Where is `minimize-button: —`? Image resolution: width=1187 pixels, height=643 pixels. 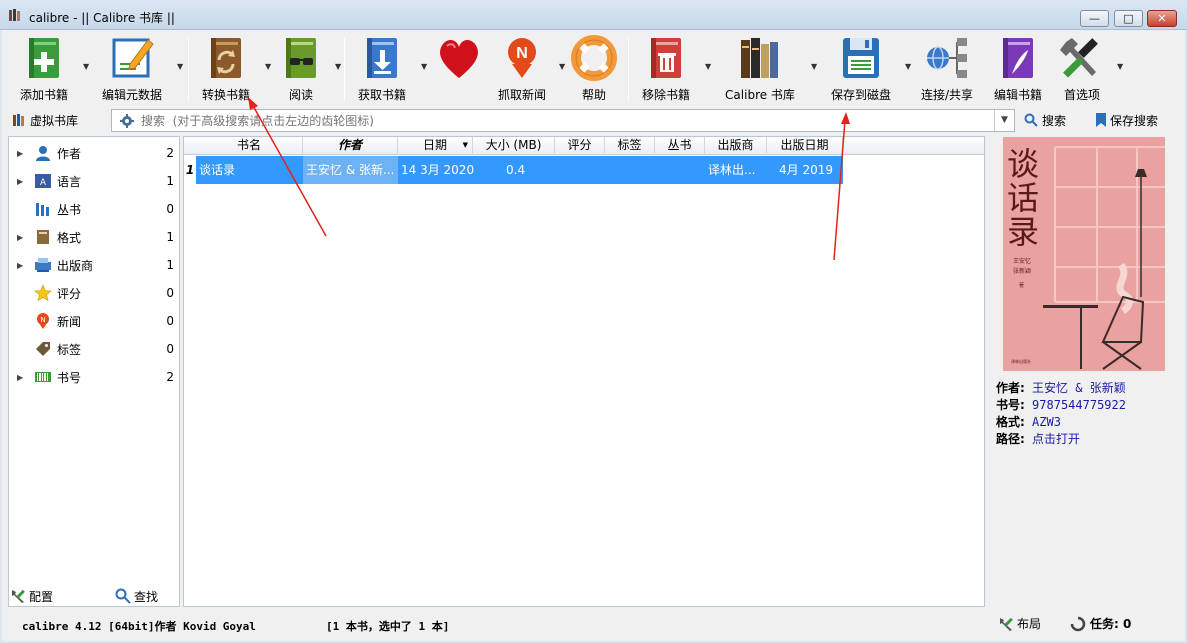
minimize-button: — is located at coordinates (1094, 18).